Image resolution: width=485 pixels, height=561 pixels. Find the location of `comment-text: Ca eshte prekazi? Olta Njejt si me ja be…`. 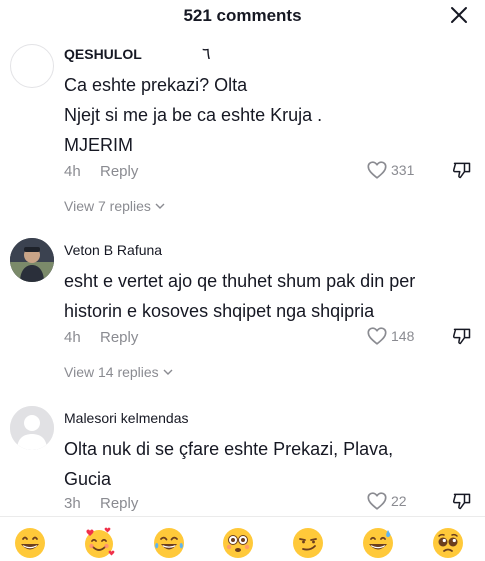

comment-text: Ca eshte prekazi? Olta Njejt si me ja be… is located at coordinates (193, 115).